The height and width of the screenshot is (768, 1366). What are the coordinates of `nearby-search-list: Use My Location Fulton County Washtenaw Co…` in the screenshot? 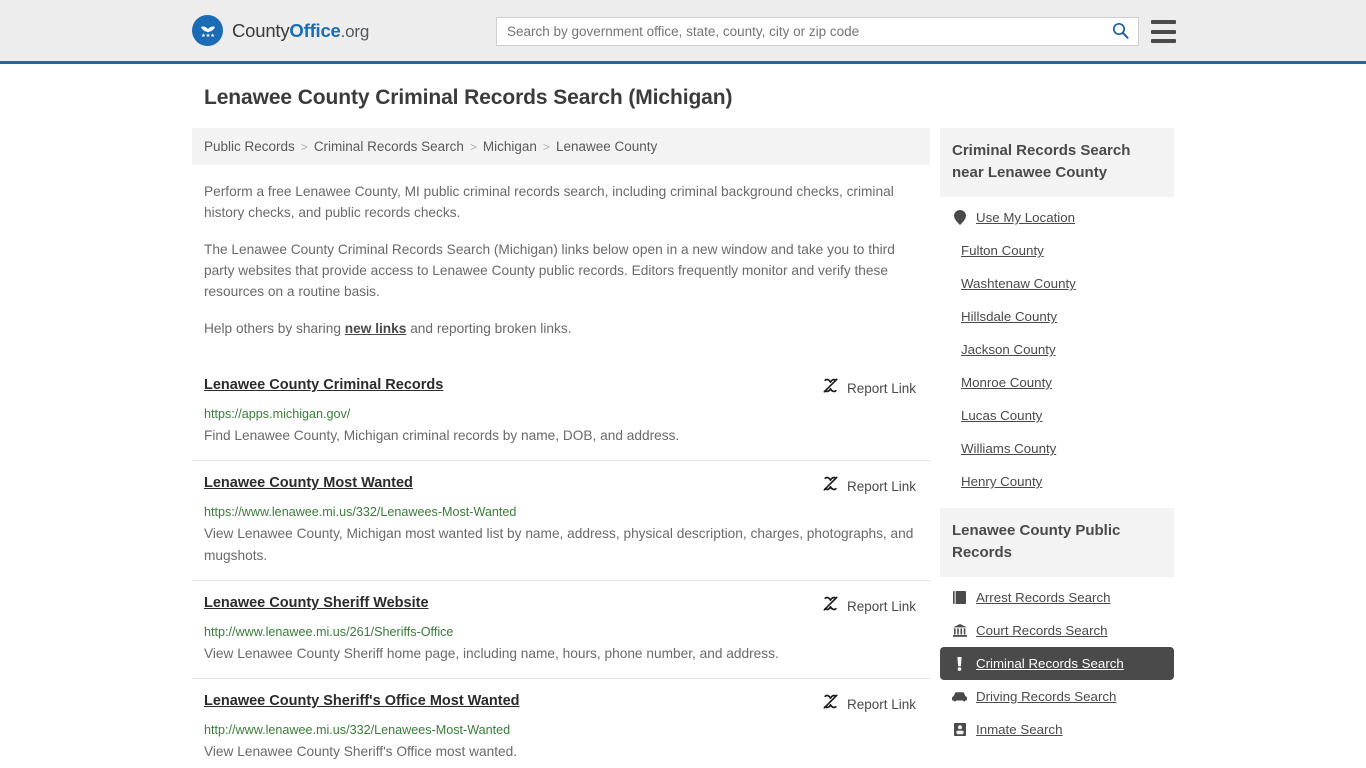 It's located at (1057, 347).